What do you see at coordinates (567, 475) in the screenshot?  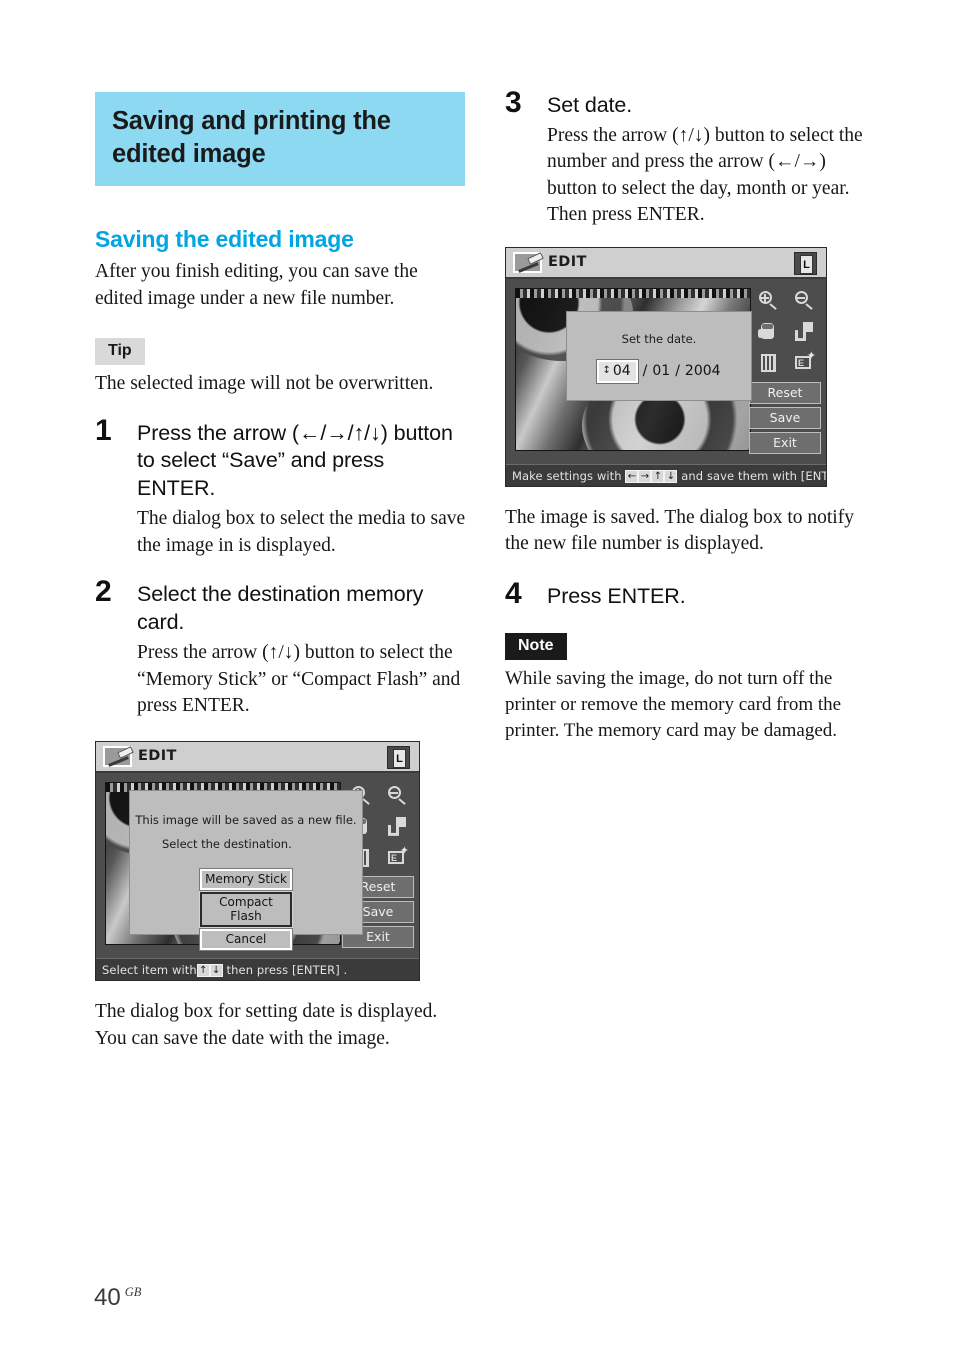 I see `status-prefix: Make settings with` at bounding box center [567, 475].